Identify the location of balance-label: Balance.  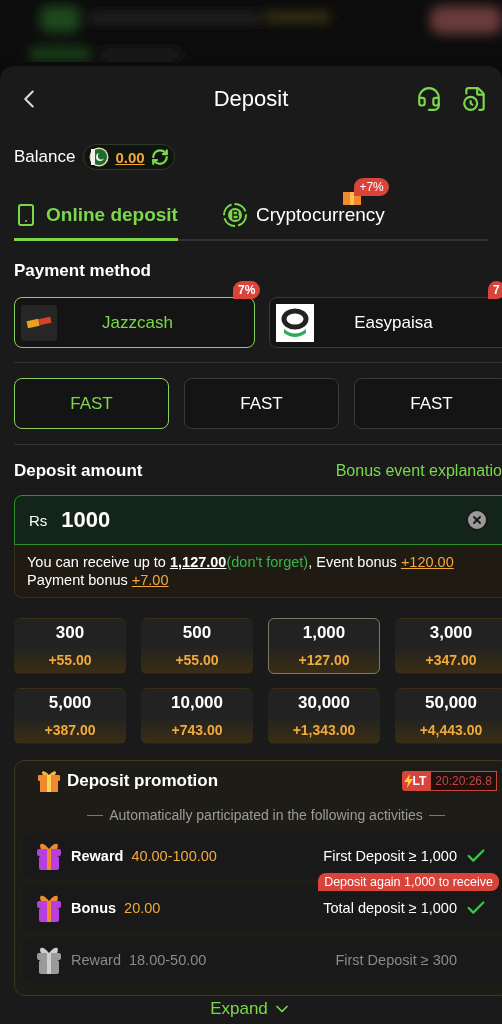
(45, 157).